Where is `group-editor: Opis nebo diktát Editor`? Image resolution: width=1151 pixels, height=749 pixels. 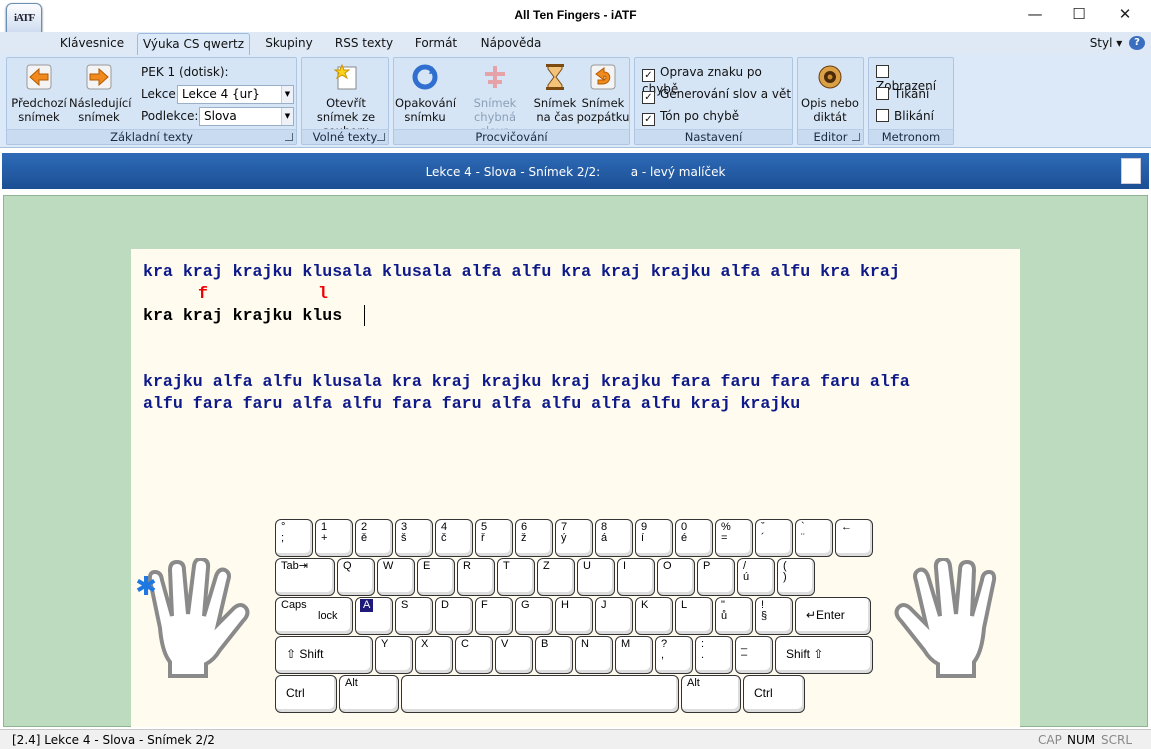
group-editor: Opis nebo diktát Editor is located at coordinates (830, 101).